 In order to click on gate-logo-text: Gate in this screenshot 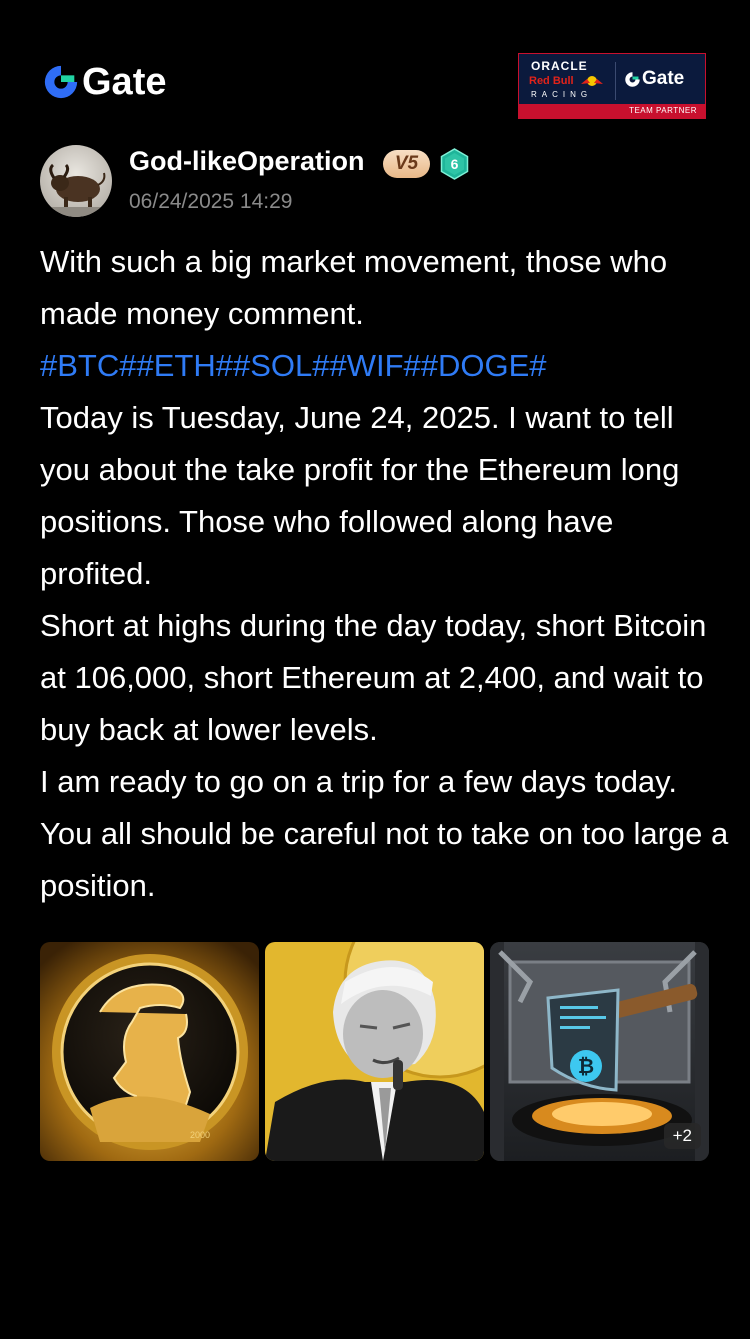, I will do `click(124, 82)`.